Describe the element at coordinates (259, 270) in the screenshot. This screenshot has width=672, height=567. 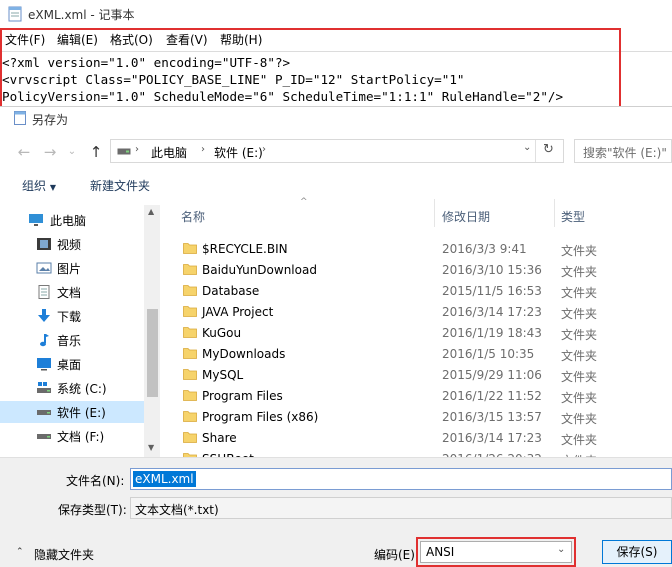
I see `file-name: BaiduYunDownload` at that location.